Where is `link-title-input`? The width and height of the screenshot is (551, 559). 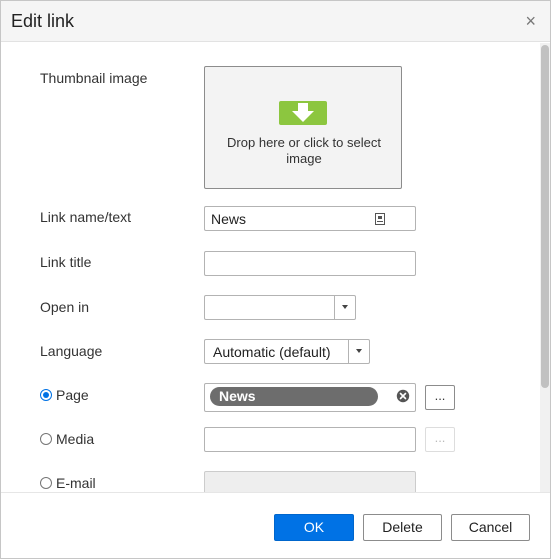
link-title-input is located at coordinates (310, 263).